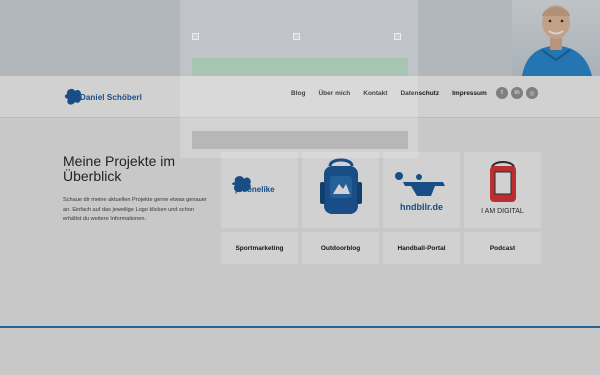  I want to click on cookie-accept-button, so click(300, 67).